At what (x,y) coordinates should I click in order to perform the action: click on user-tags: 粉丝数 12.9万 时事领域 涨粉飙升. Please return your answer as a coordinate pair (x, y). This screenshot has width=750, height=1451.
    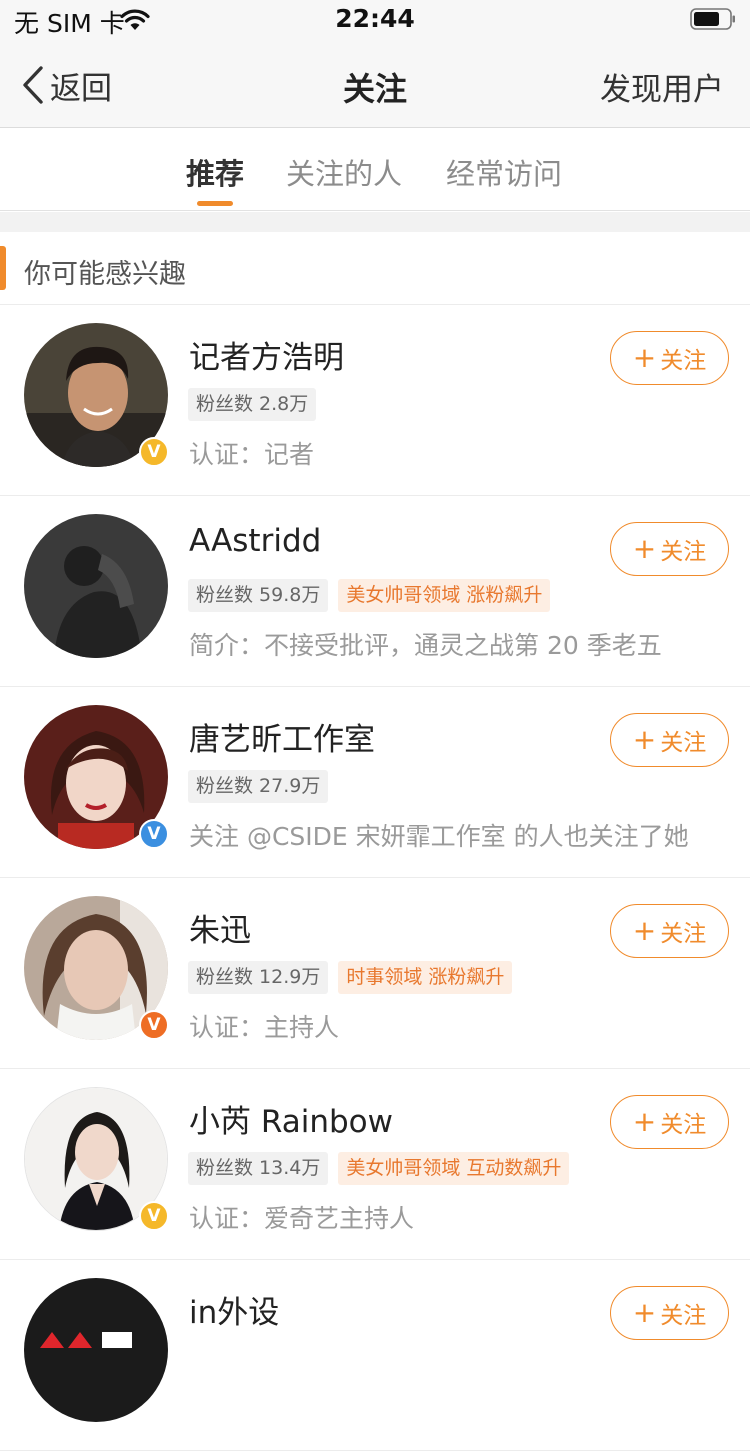
    Looking at the image, I should click on (350, 977).